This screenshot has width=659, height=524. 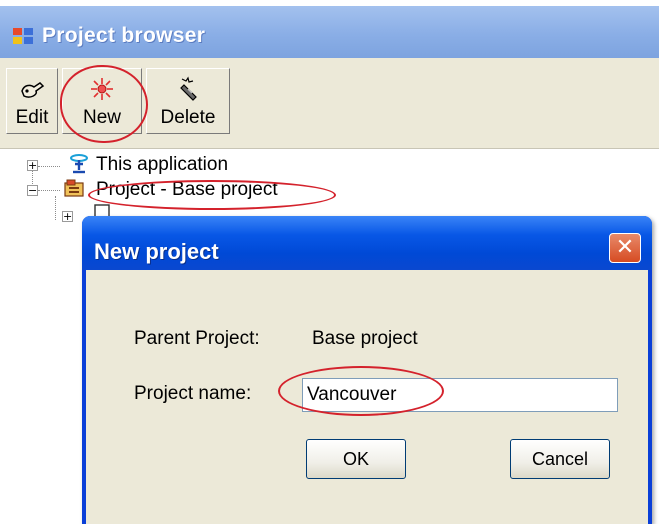 I want to click on delete-button: Delete, so click(x=188, y=101).